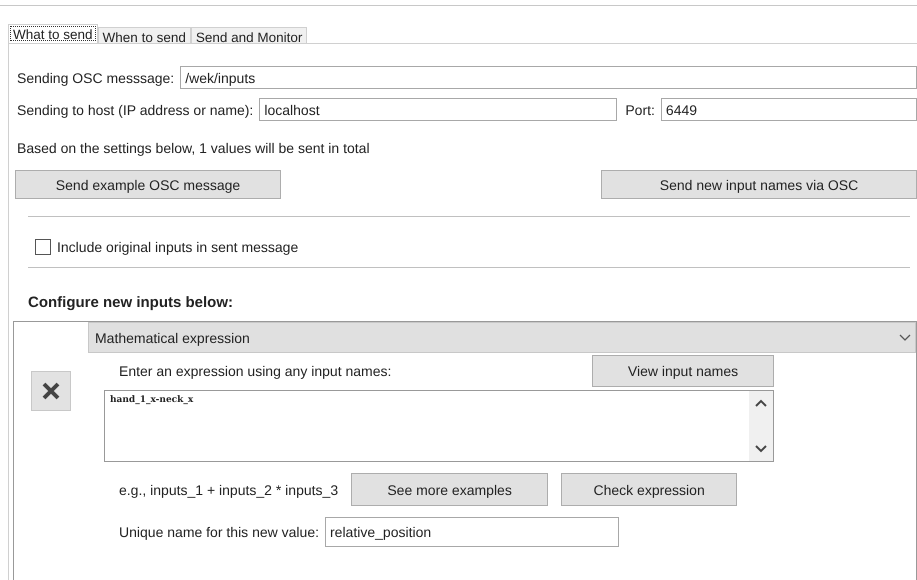 The image size is (917, 580). What do you see at coordinates (96, 78) in the screenshot?
I see `field-label: Sending OSC messsage:` at bounding box center [96, 78].